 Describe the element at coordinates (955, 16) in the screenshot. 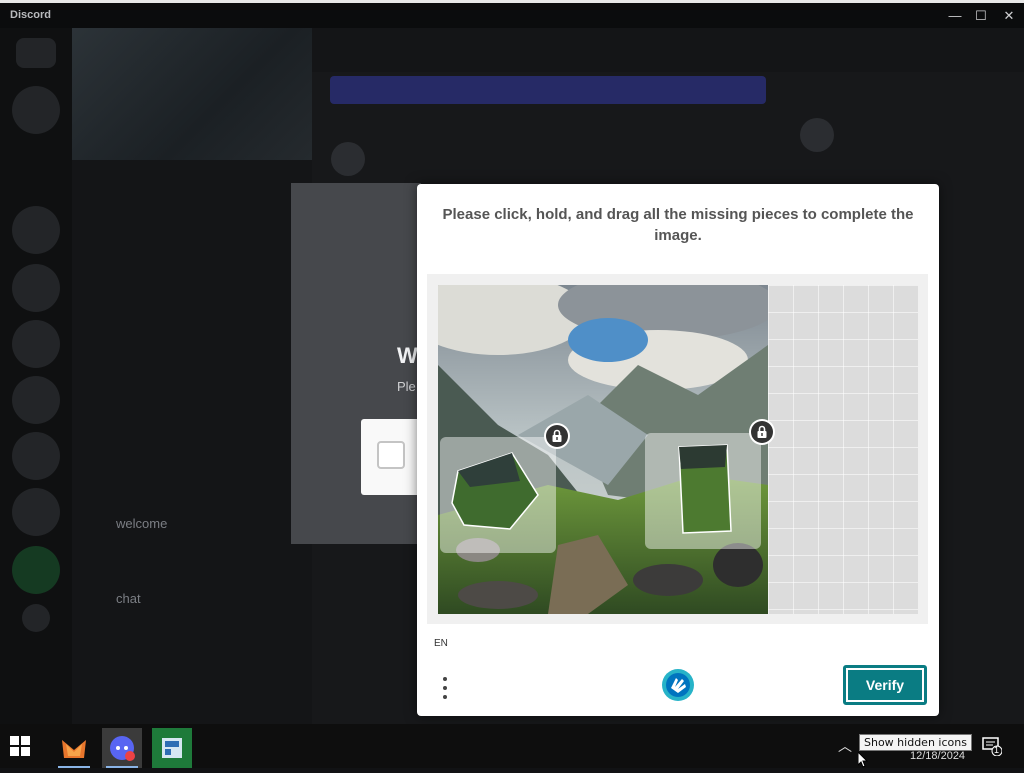

I see `minimize-button: —` at that location.